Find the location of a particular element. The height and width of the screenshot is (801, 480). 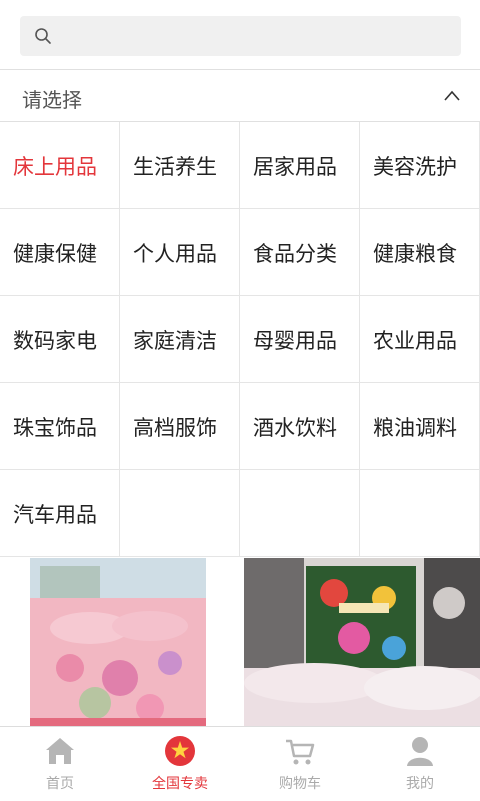

nav-mine: 我的 is located at coordinates (420, 764).